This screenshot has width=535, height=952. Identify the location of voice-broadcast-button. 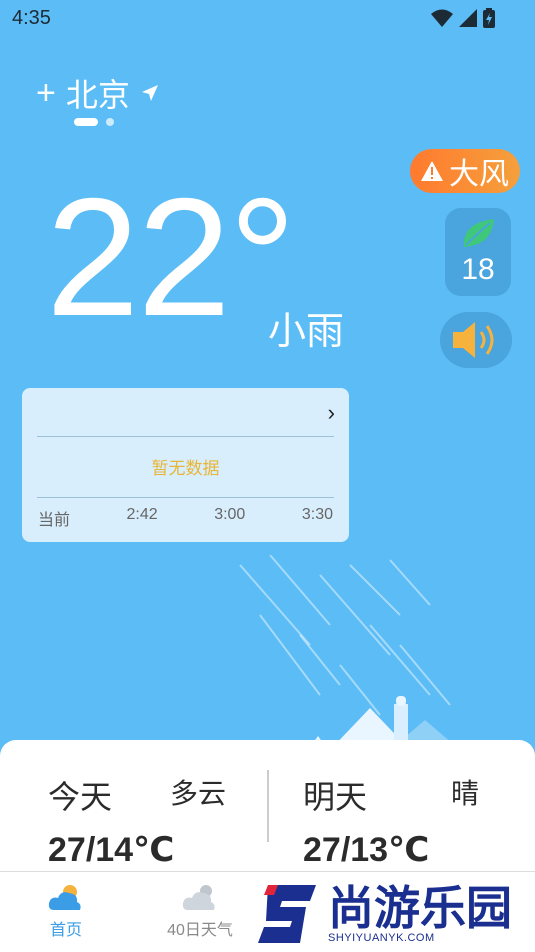
(476, 340).